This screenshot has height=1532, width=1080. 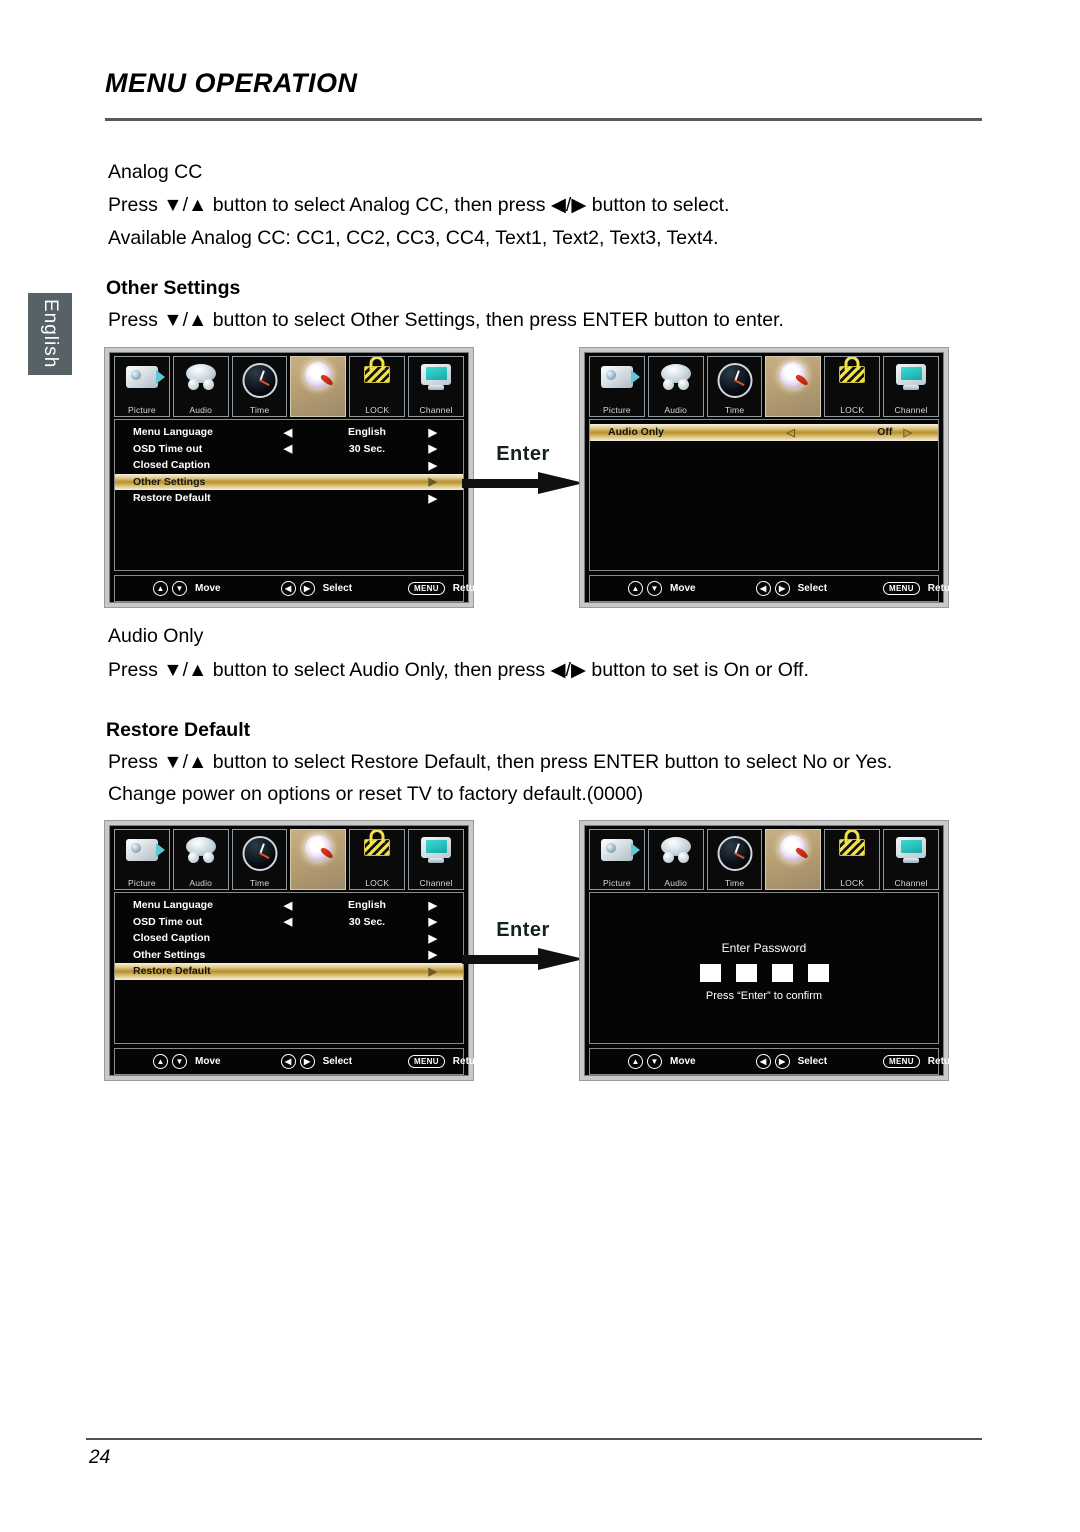 I want to click on footer-move-label: Move, so click(x=683, y=588).